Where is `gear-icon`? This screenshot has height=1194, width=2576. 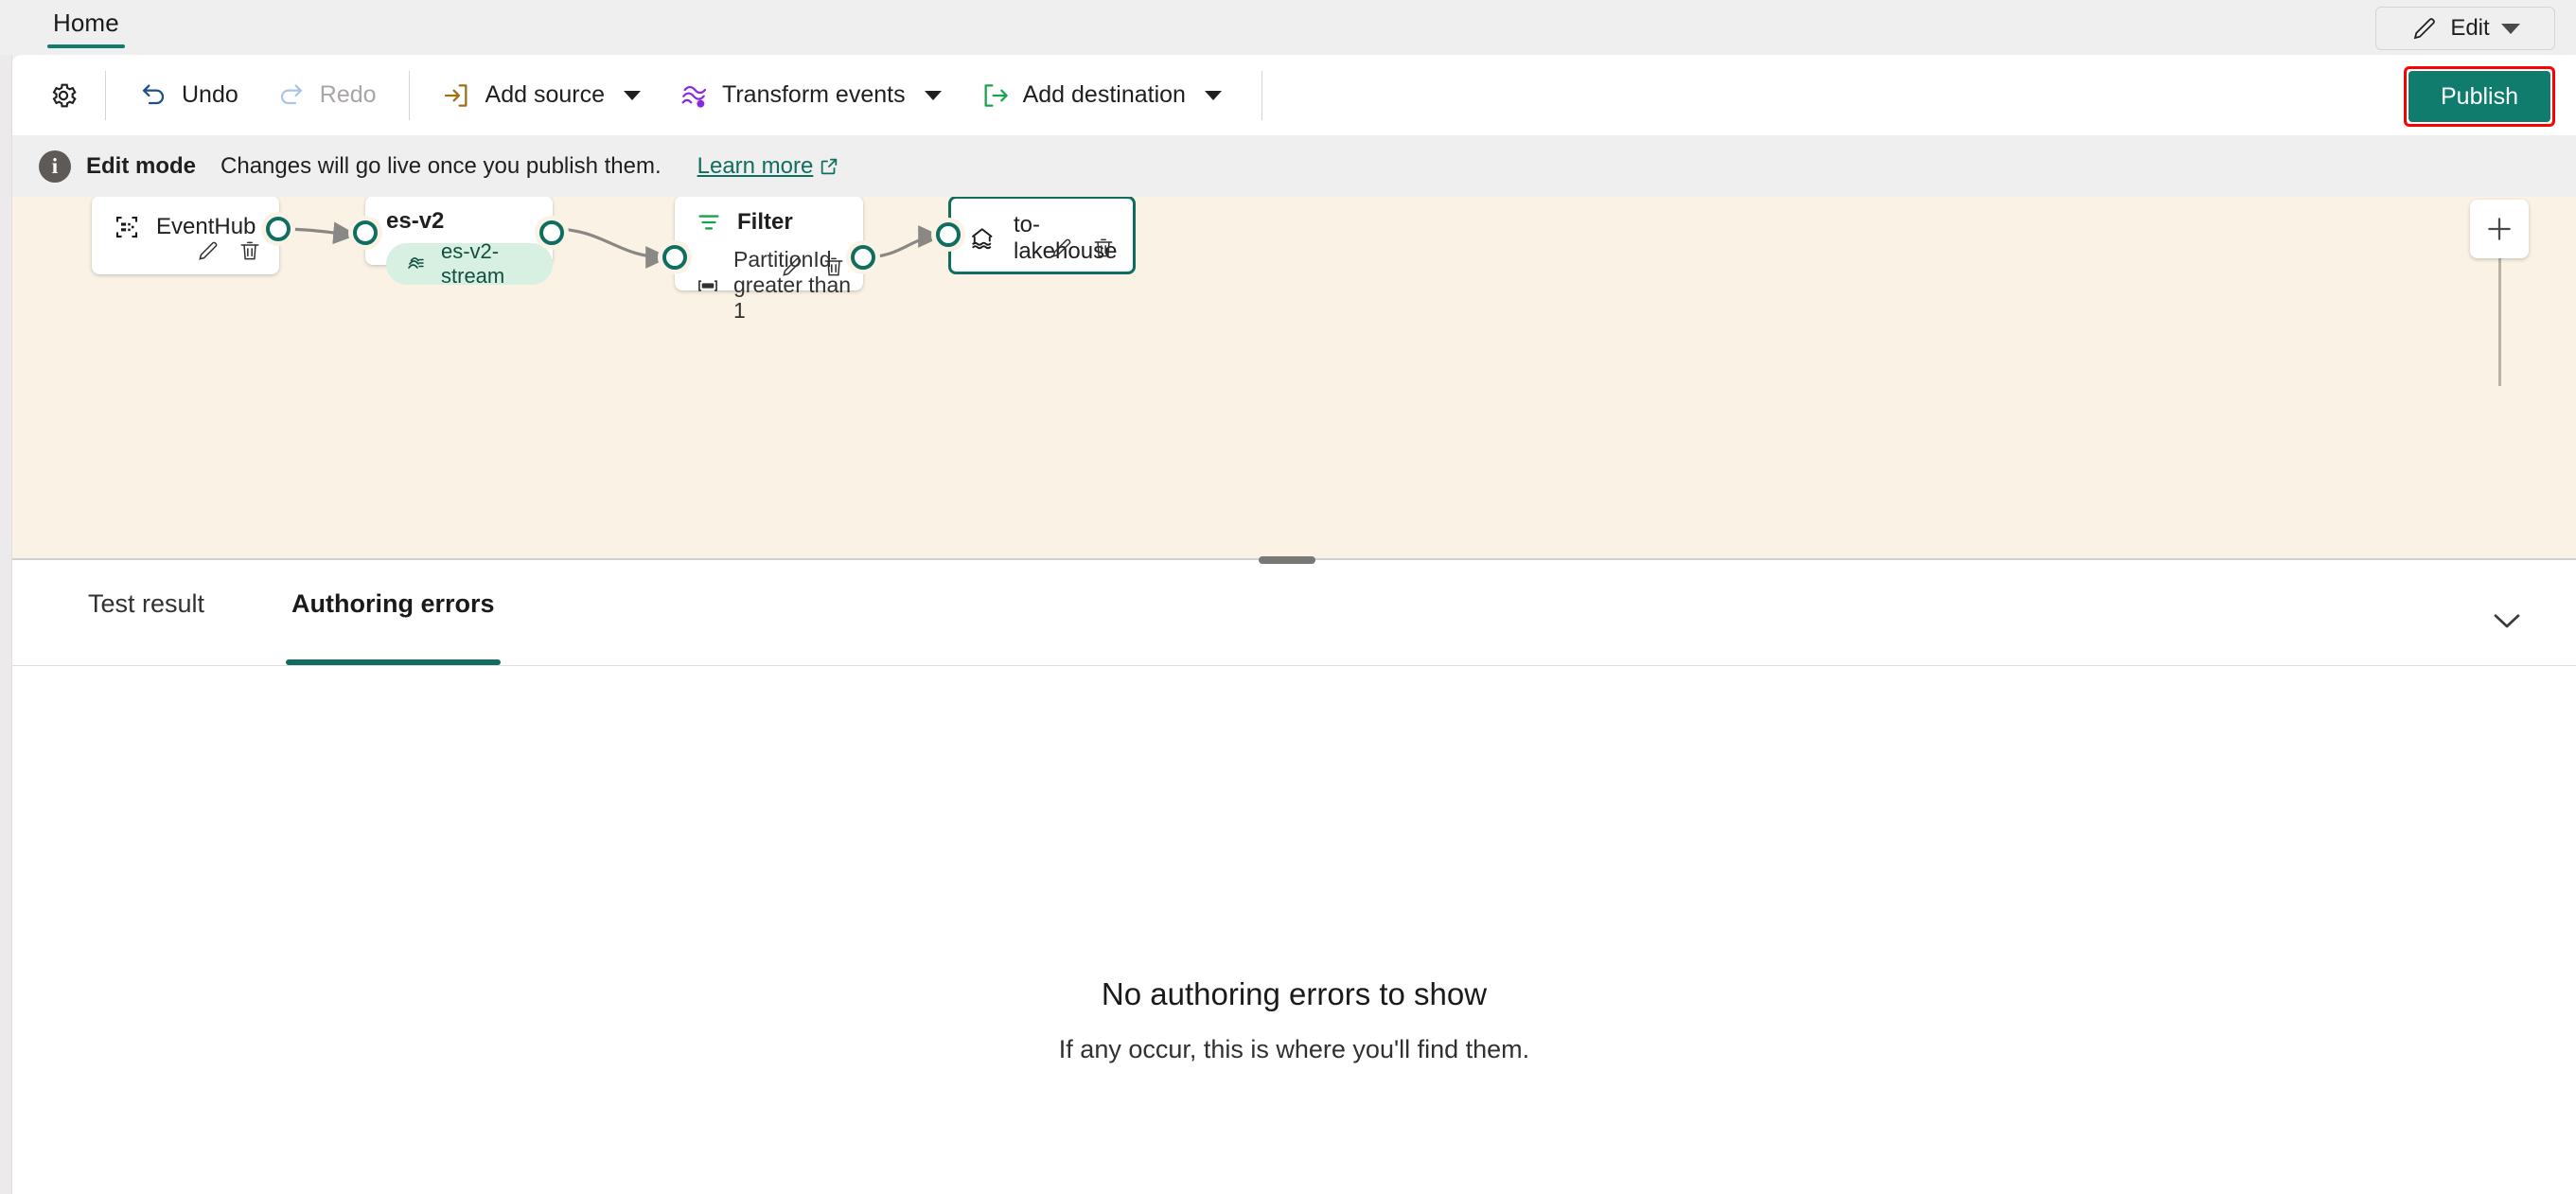
gear-icon is located at coordinates (63, 95).